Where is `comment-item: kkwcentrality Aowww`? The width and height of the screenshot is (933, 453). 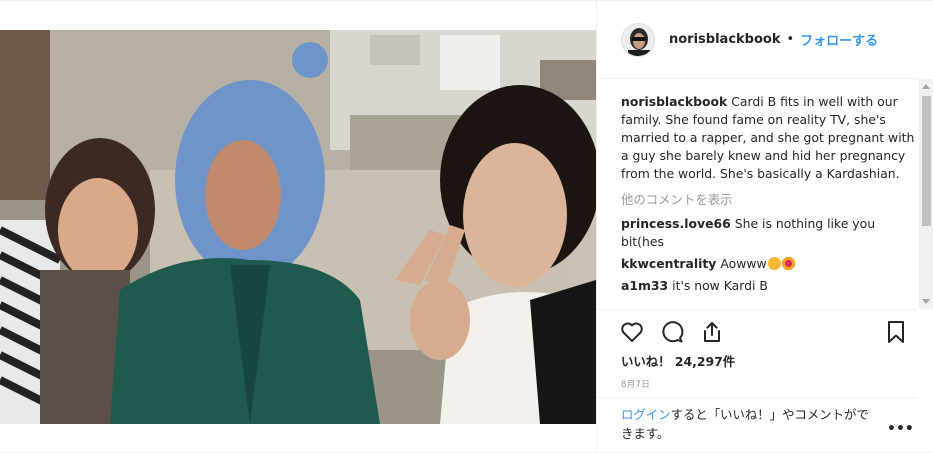 comment-item: kkwcentrality Aowww is located at coordinates (769, 264).